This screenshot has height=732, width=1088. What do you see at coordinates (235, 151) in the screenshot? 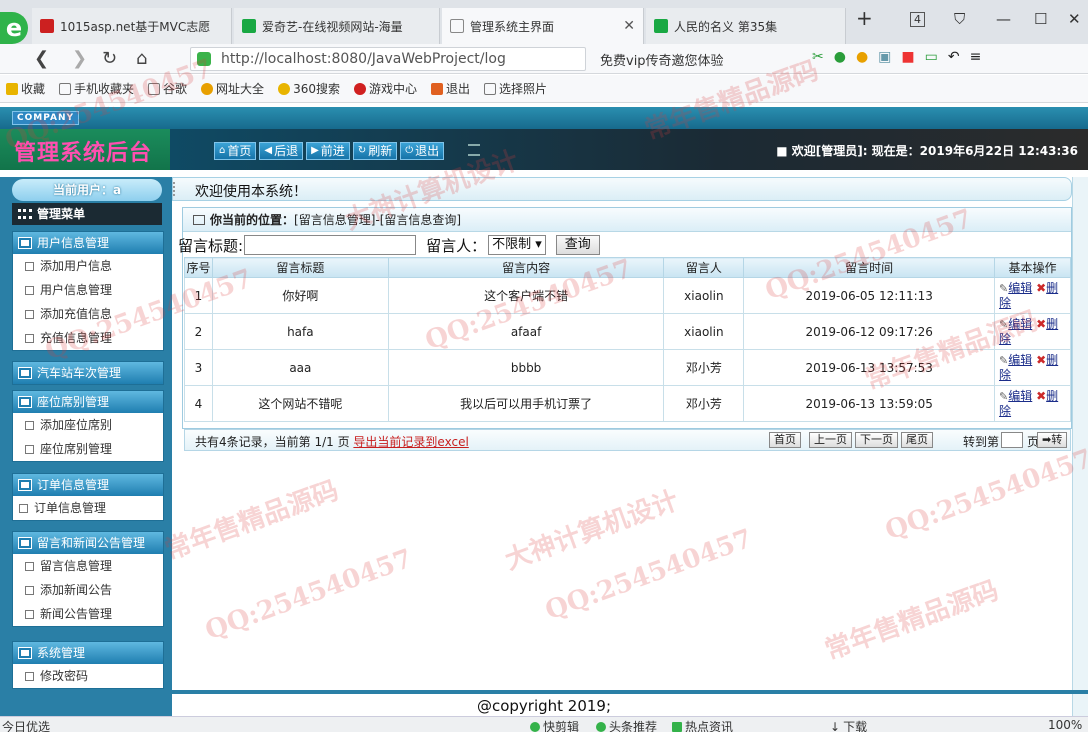
I see `nav-home-button: ⌂ 首页` at bounding box center [235, 151].